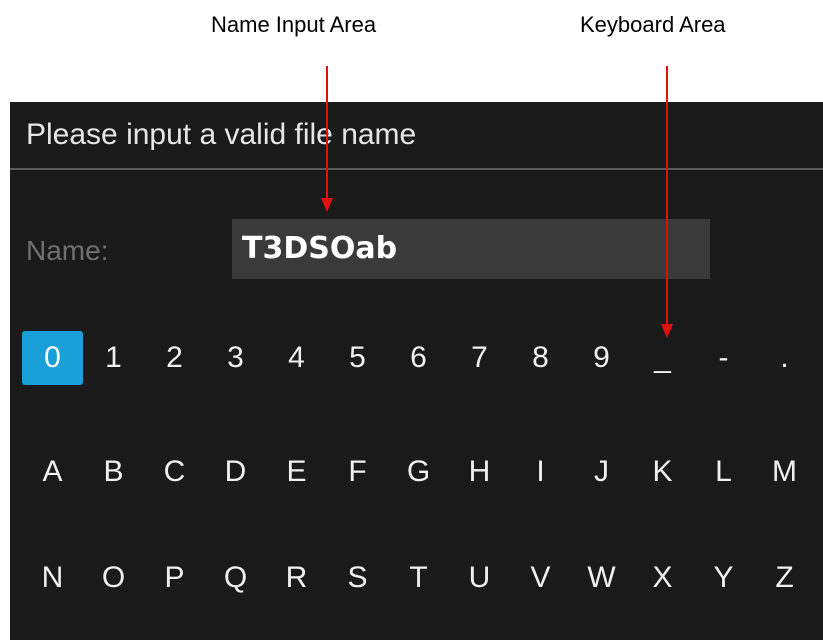 The width and height of the screenshot is (823, 640). What do you see at coordinates (601, 472) in the screenshot?
I see `key-j: J` at bounding box center [601, 472].